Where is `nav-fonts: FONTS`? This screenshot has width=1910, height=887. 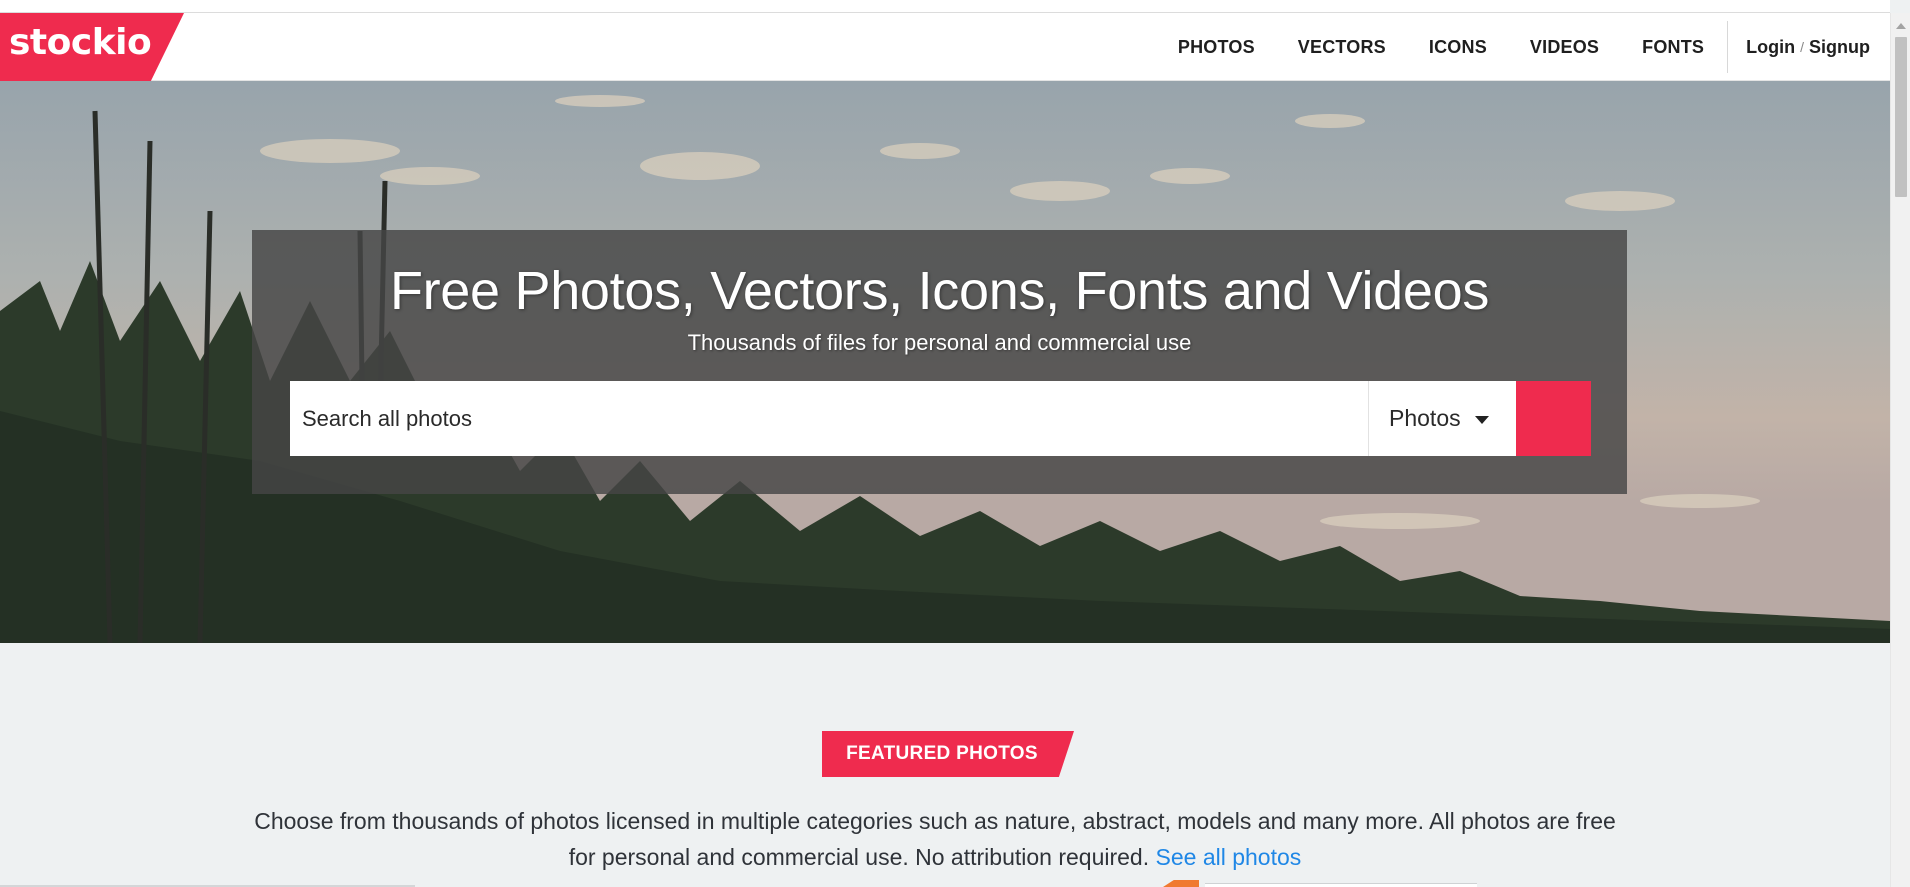 nav-fonts: FONTS is located at coordinates (1673, 47).